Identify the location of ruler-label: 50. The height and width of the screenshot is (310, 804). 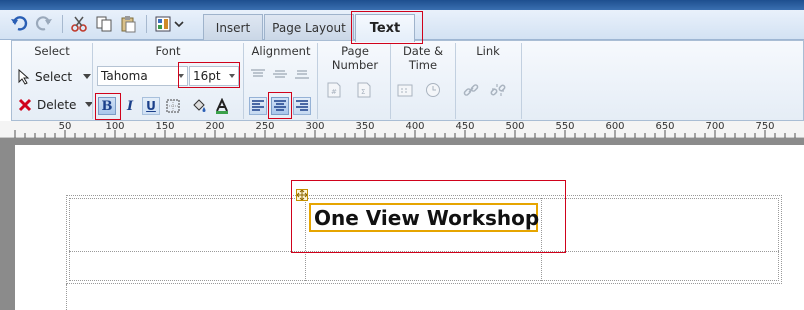
(65, 126).